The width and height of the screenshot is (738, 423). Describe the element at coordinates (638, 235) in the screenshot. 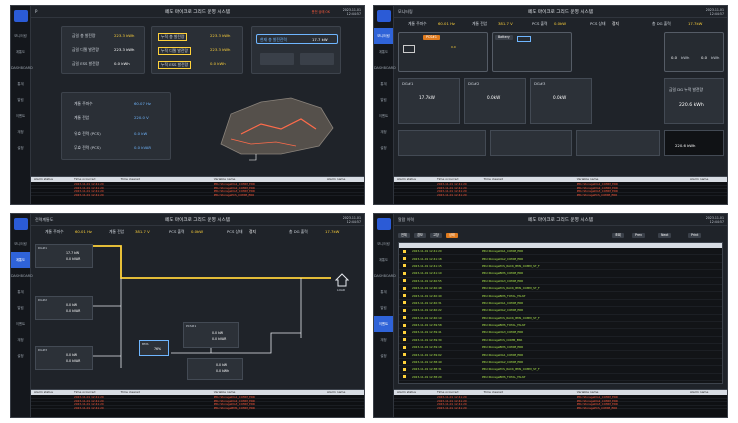

I see `prev-button: Prev` at that location.